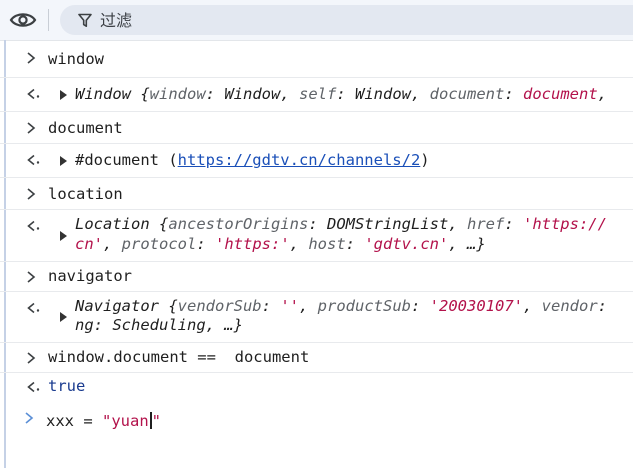  I want to click on prompt-chevron-icon, so click(29, 418).